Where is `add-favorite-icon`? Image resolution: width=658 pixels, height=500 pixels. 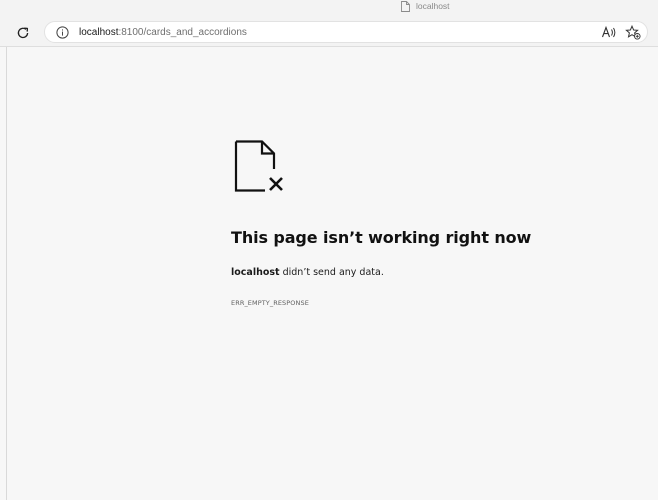
add-favorite-icon is located at coordinates (633, 32).